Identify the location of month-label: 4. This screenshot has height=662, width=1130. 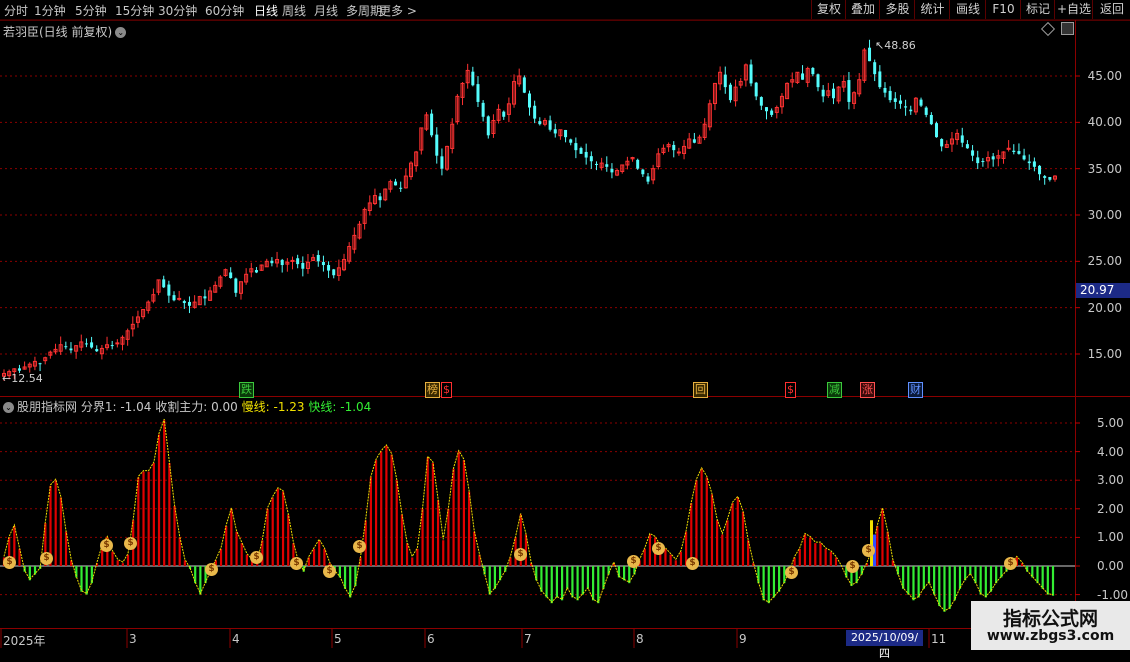
(236, 639).